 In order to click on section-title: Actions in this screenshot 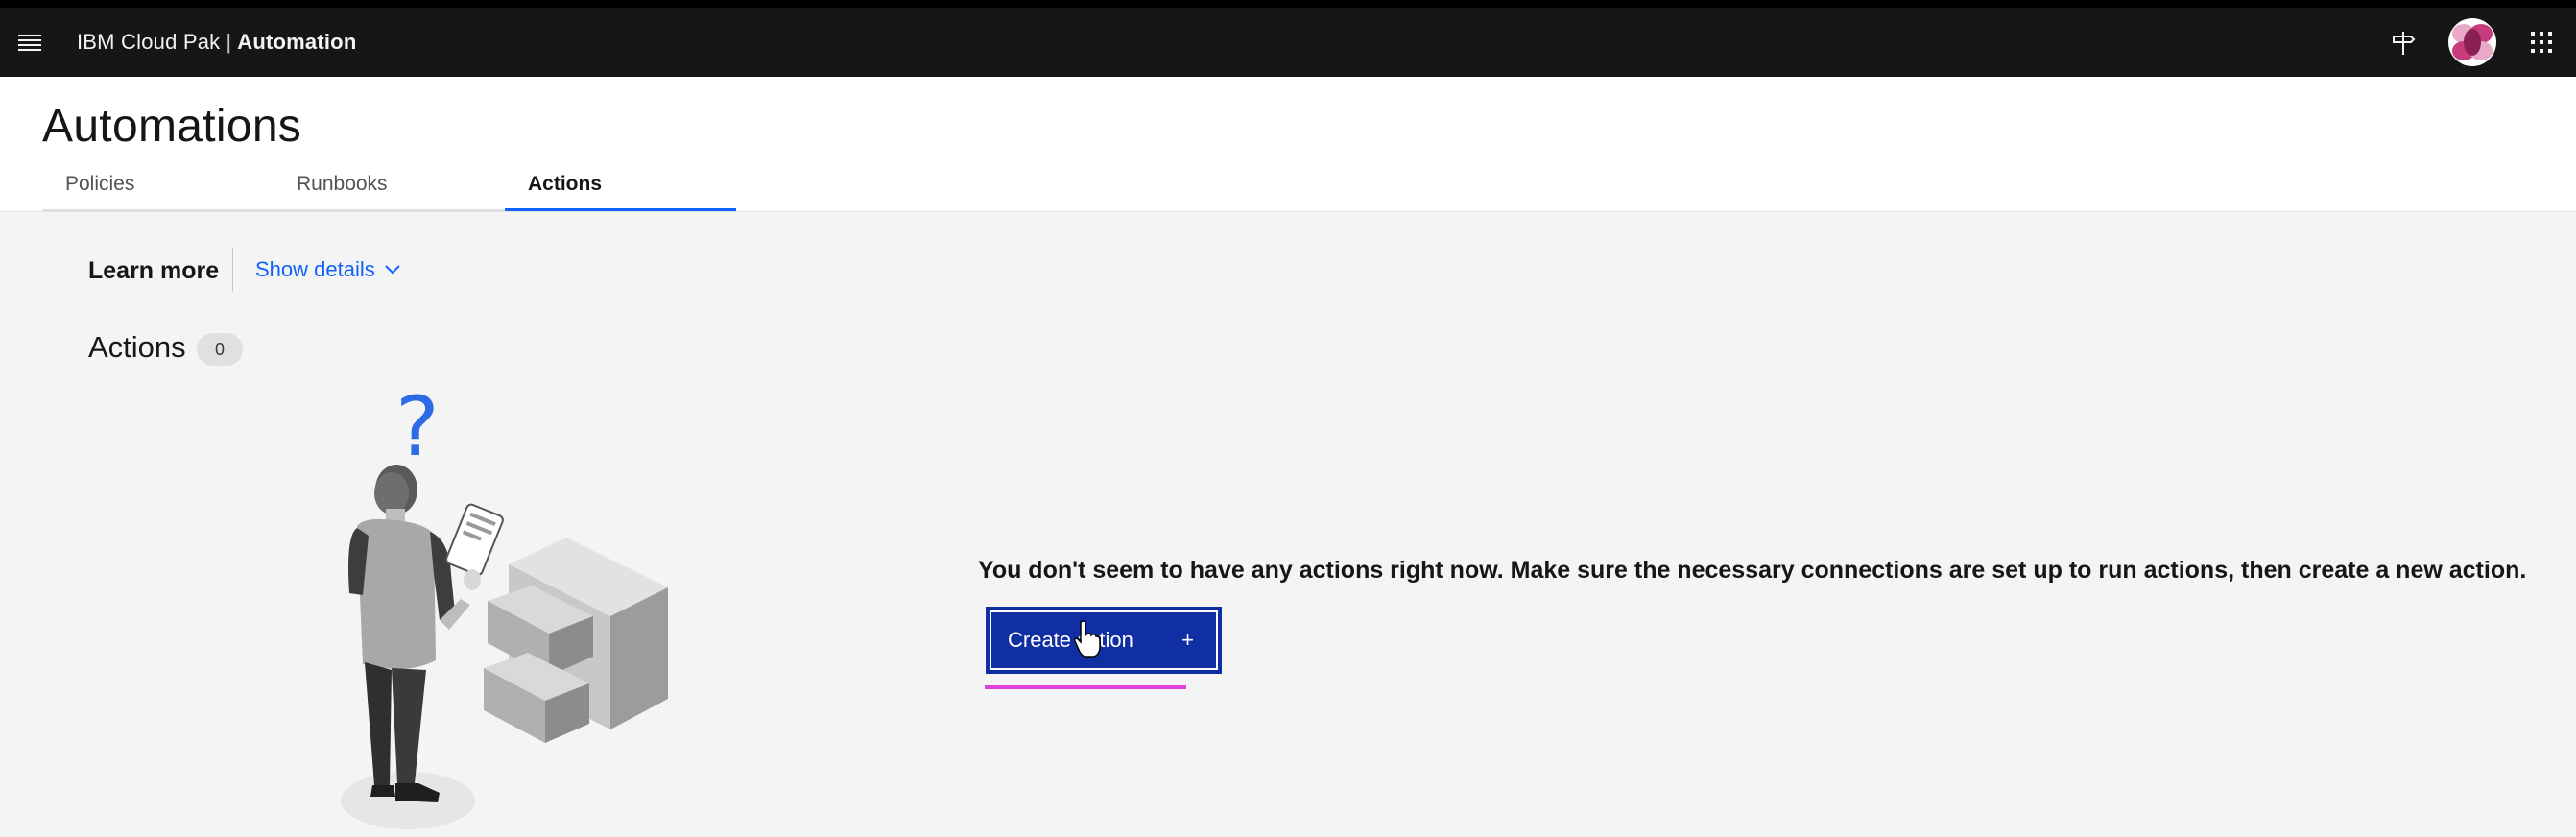, I will do `click(137, 347)`.